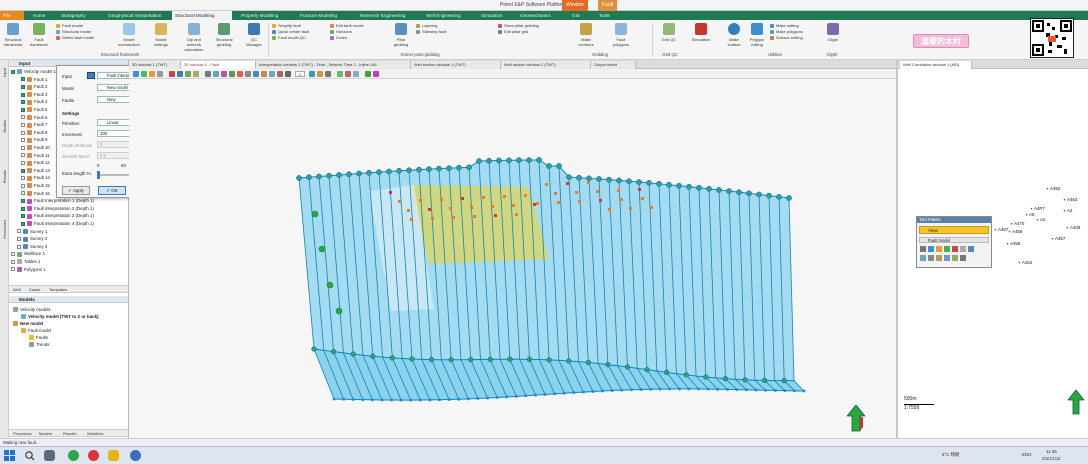 The width and height of the screenshot is (1088, 464). I want to click on tab-geomechanics: Geomechanics, so click(535, 15).